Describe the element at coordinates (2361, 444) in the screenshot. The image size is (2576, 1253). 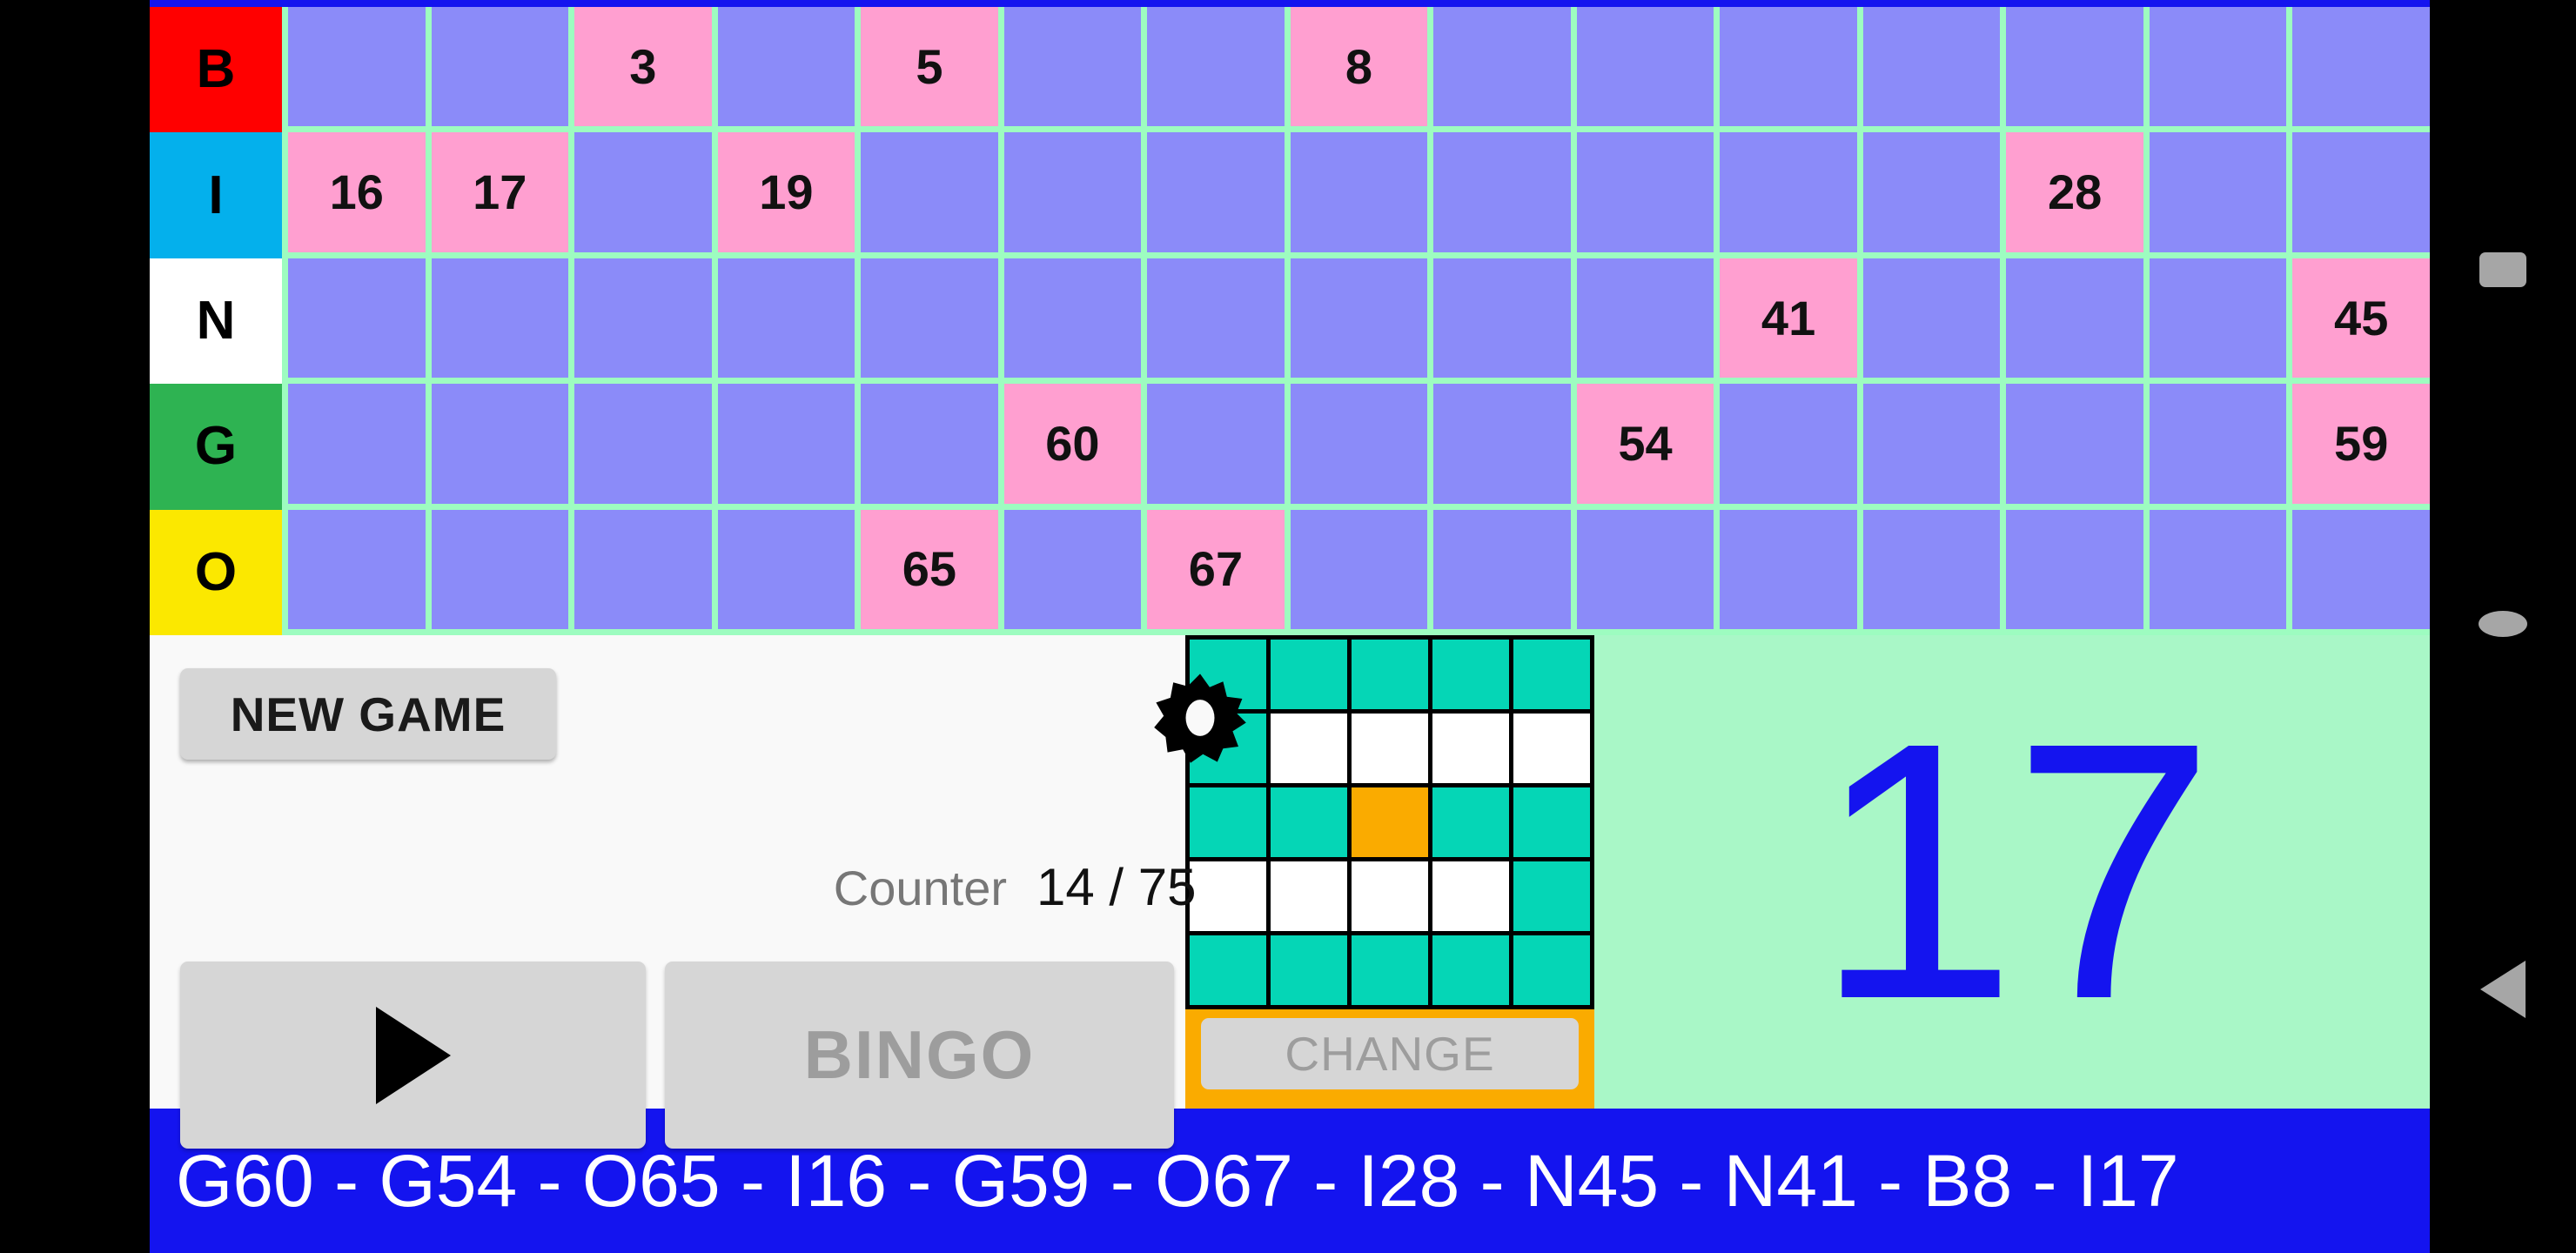
I see `board-cell: 59` at that location.